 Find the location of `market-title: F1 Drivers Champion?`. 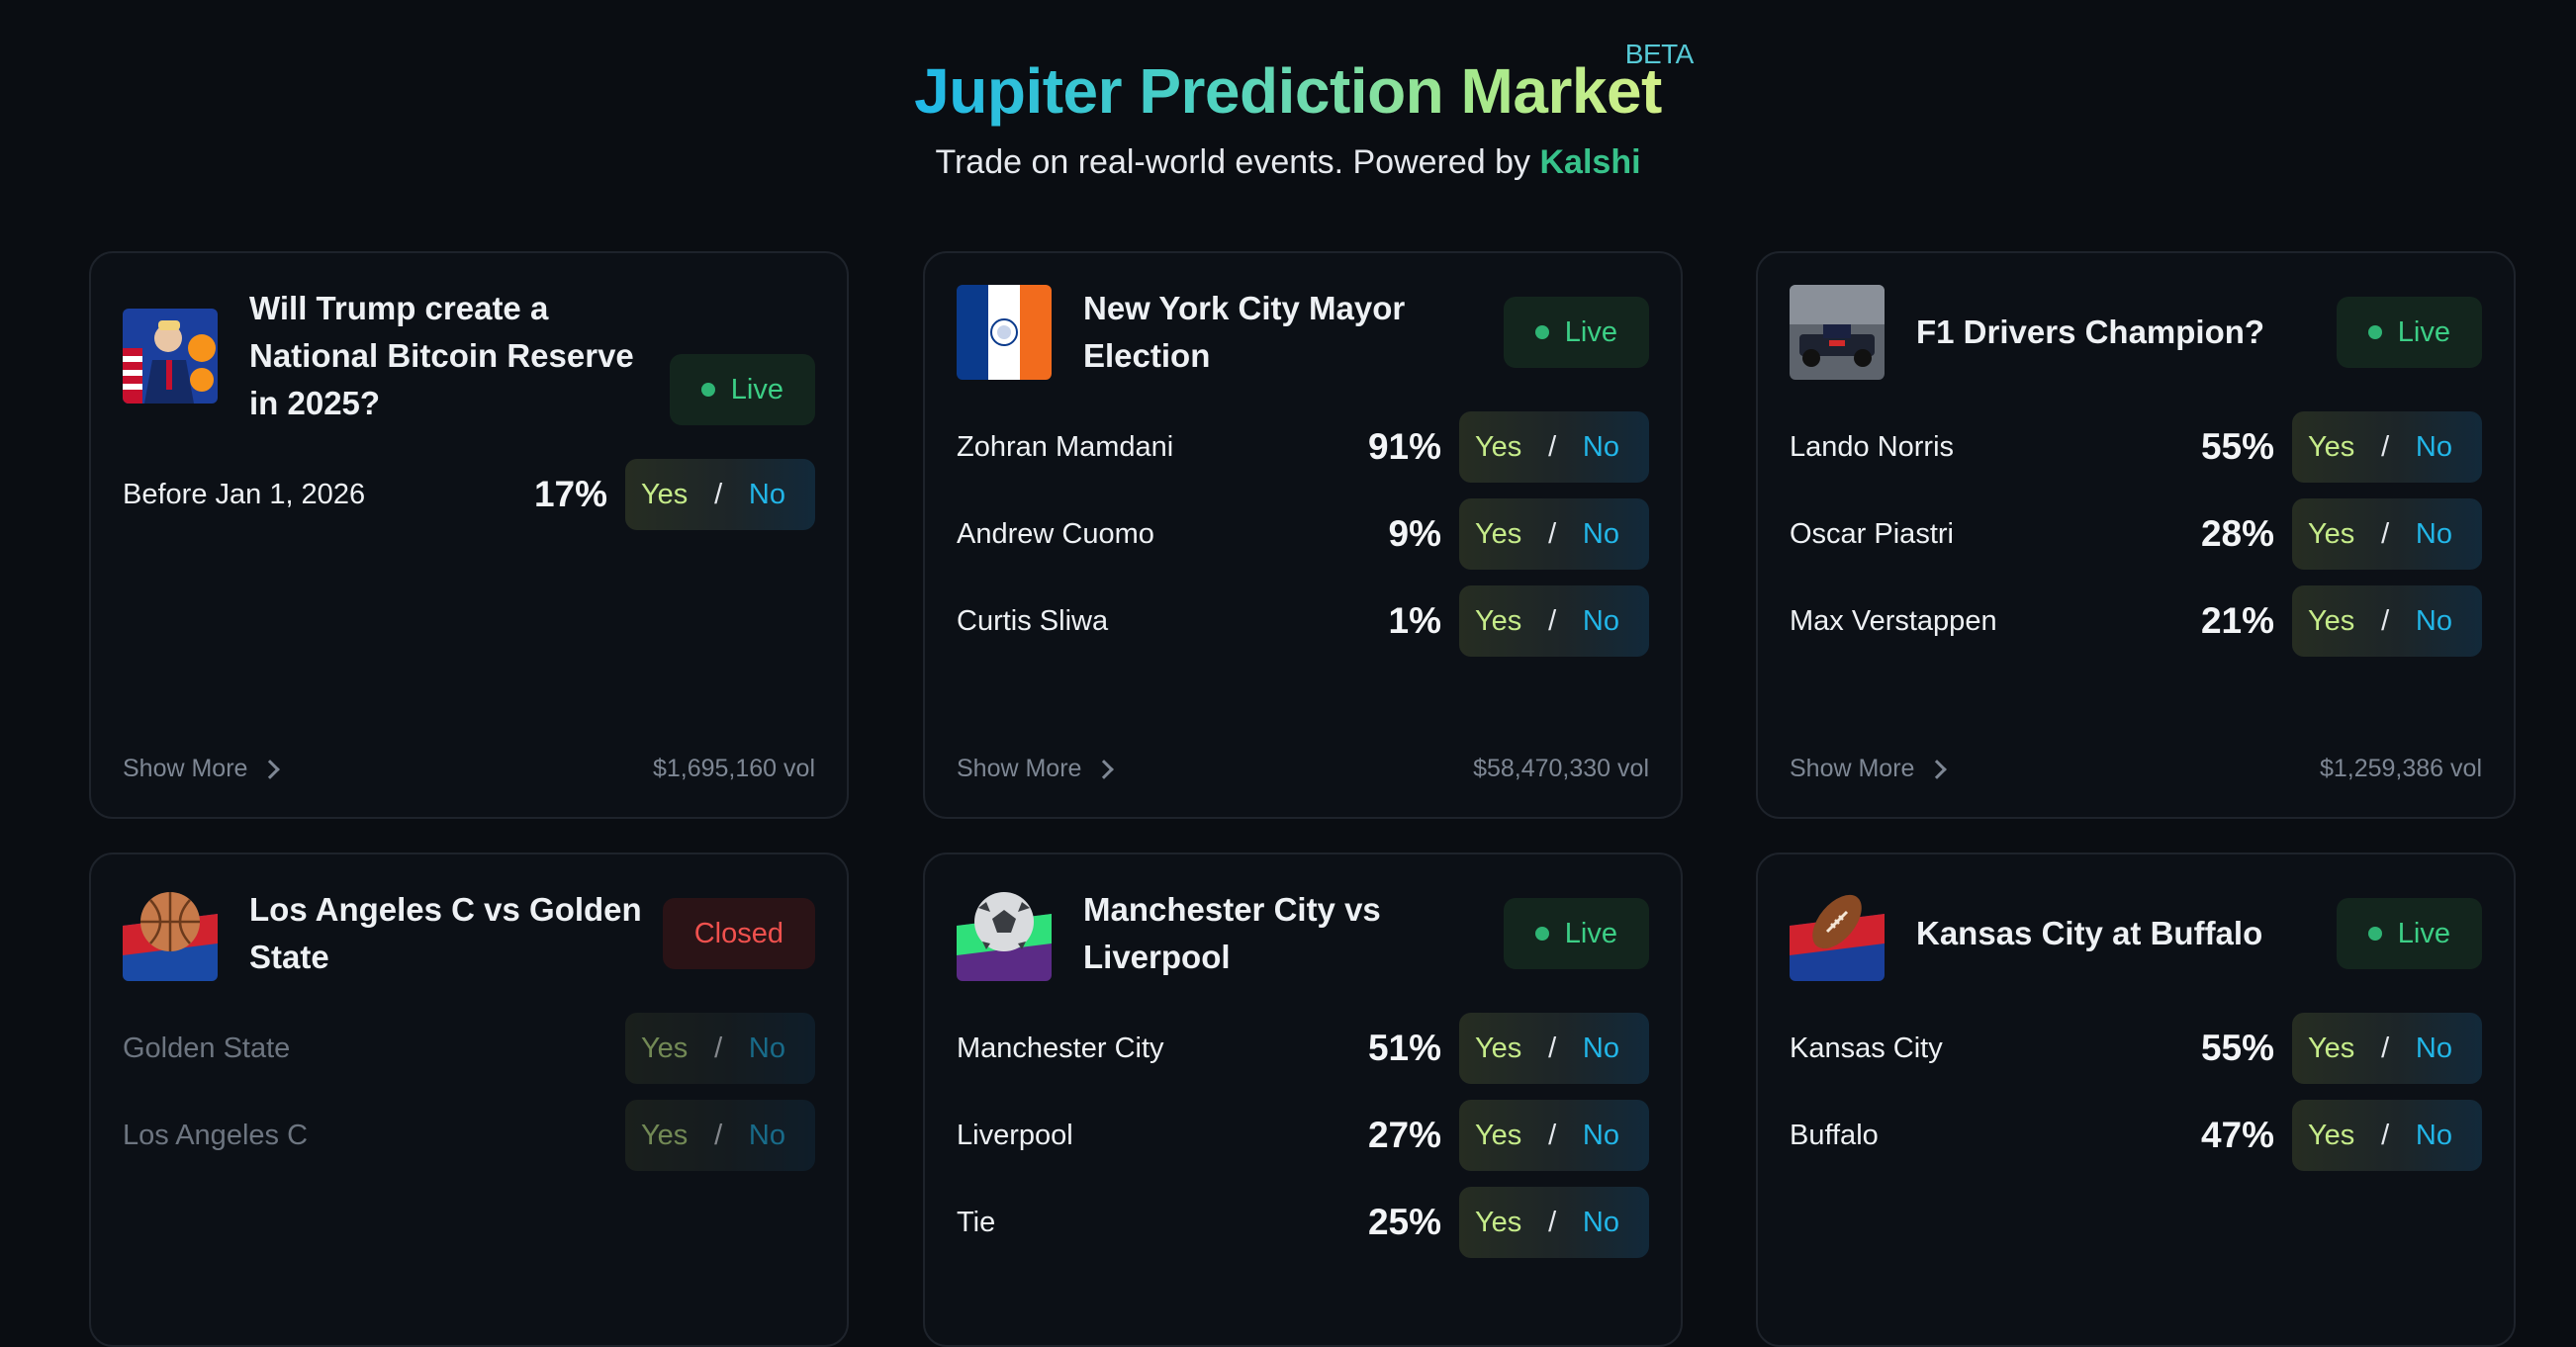

market-title: F1 Drivers Champion? is located at coordinates (2114, 333).